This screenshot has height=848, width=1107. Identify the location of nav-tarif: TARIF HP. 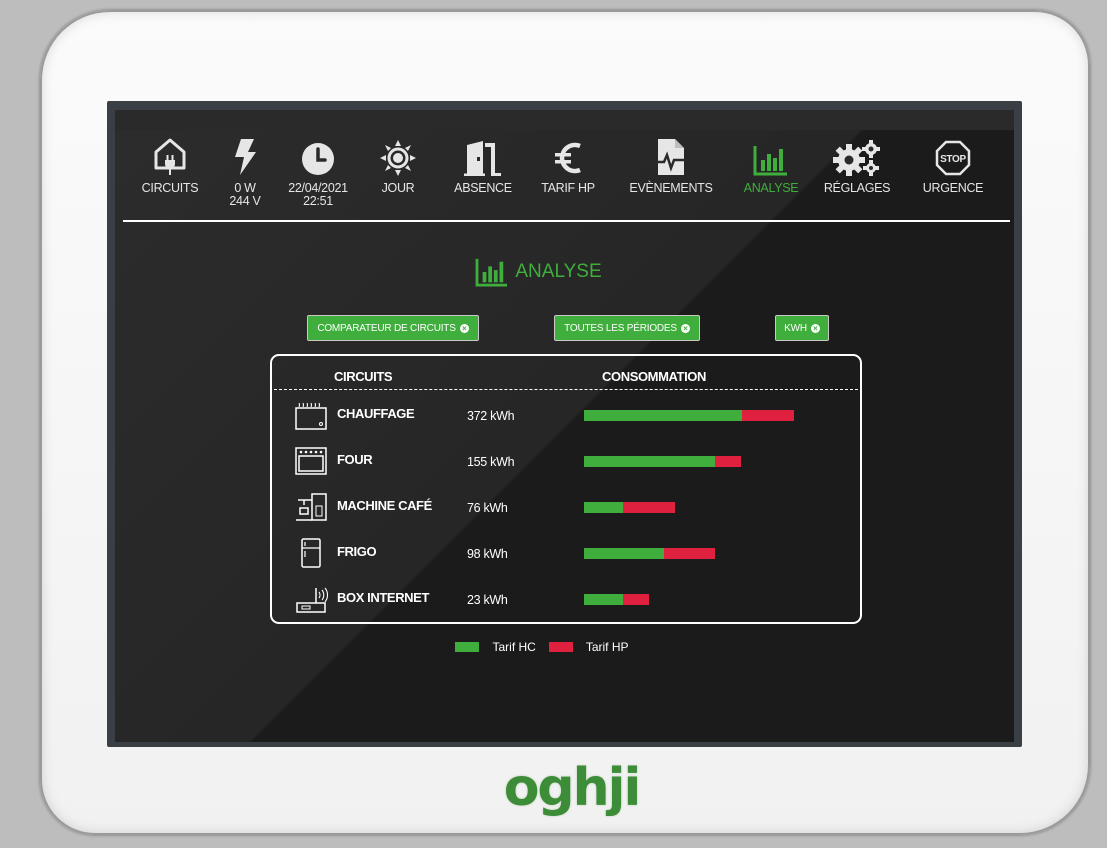
(568, 163).